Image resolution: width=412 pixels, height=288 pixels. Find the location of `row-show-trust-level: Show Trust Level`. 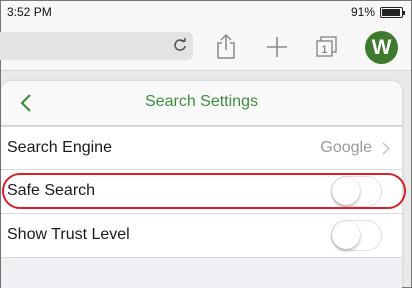

row-show-trust-level: Show Trust Level is located at coordinates (201, 236).